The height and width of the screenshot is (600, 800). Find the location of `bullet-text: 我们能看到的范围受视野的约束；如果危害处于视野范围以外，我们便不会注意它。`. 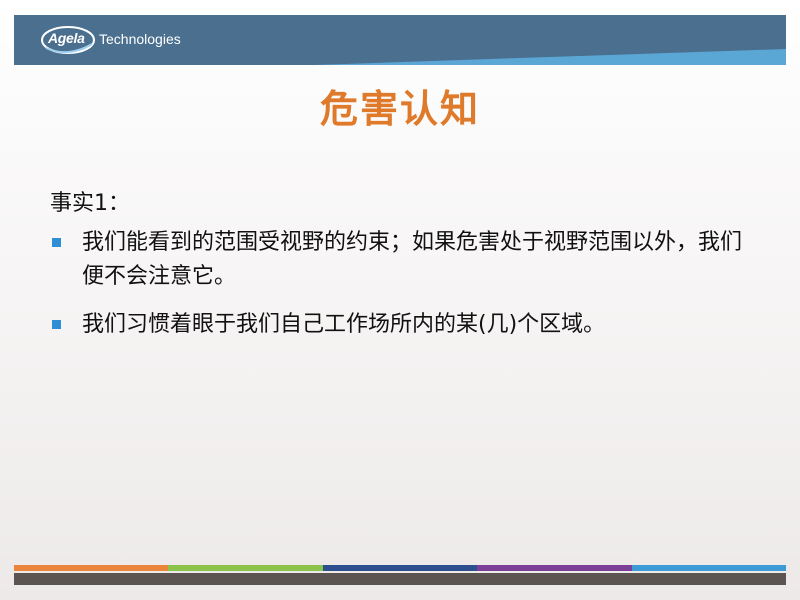

bullet-text: 我们能看到的范围受视野的约束；如果危害处于视野范围以外，我们便不会注意它。 is located at coordinates (412, 259).